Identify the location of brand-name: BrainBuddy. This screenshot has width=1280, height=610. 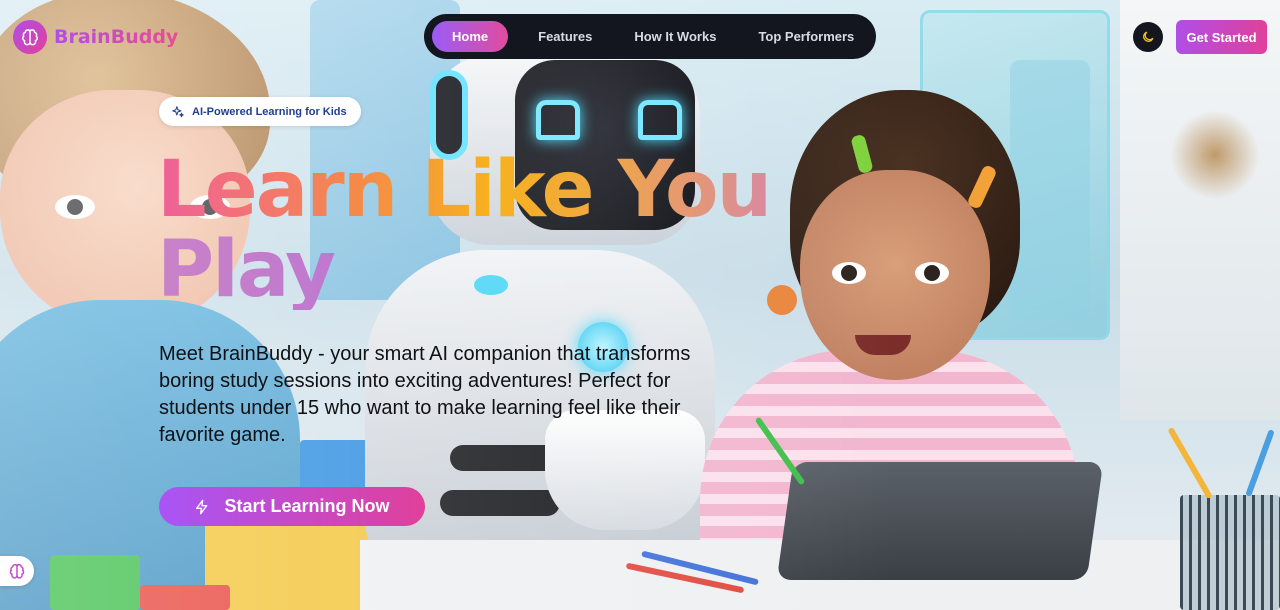
(116, 37).